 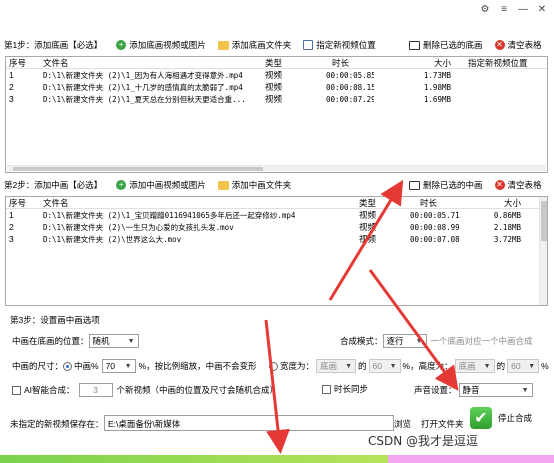 I want to click on arrow-to-remove-pip, so click(x=366, y=240).